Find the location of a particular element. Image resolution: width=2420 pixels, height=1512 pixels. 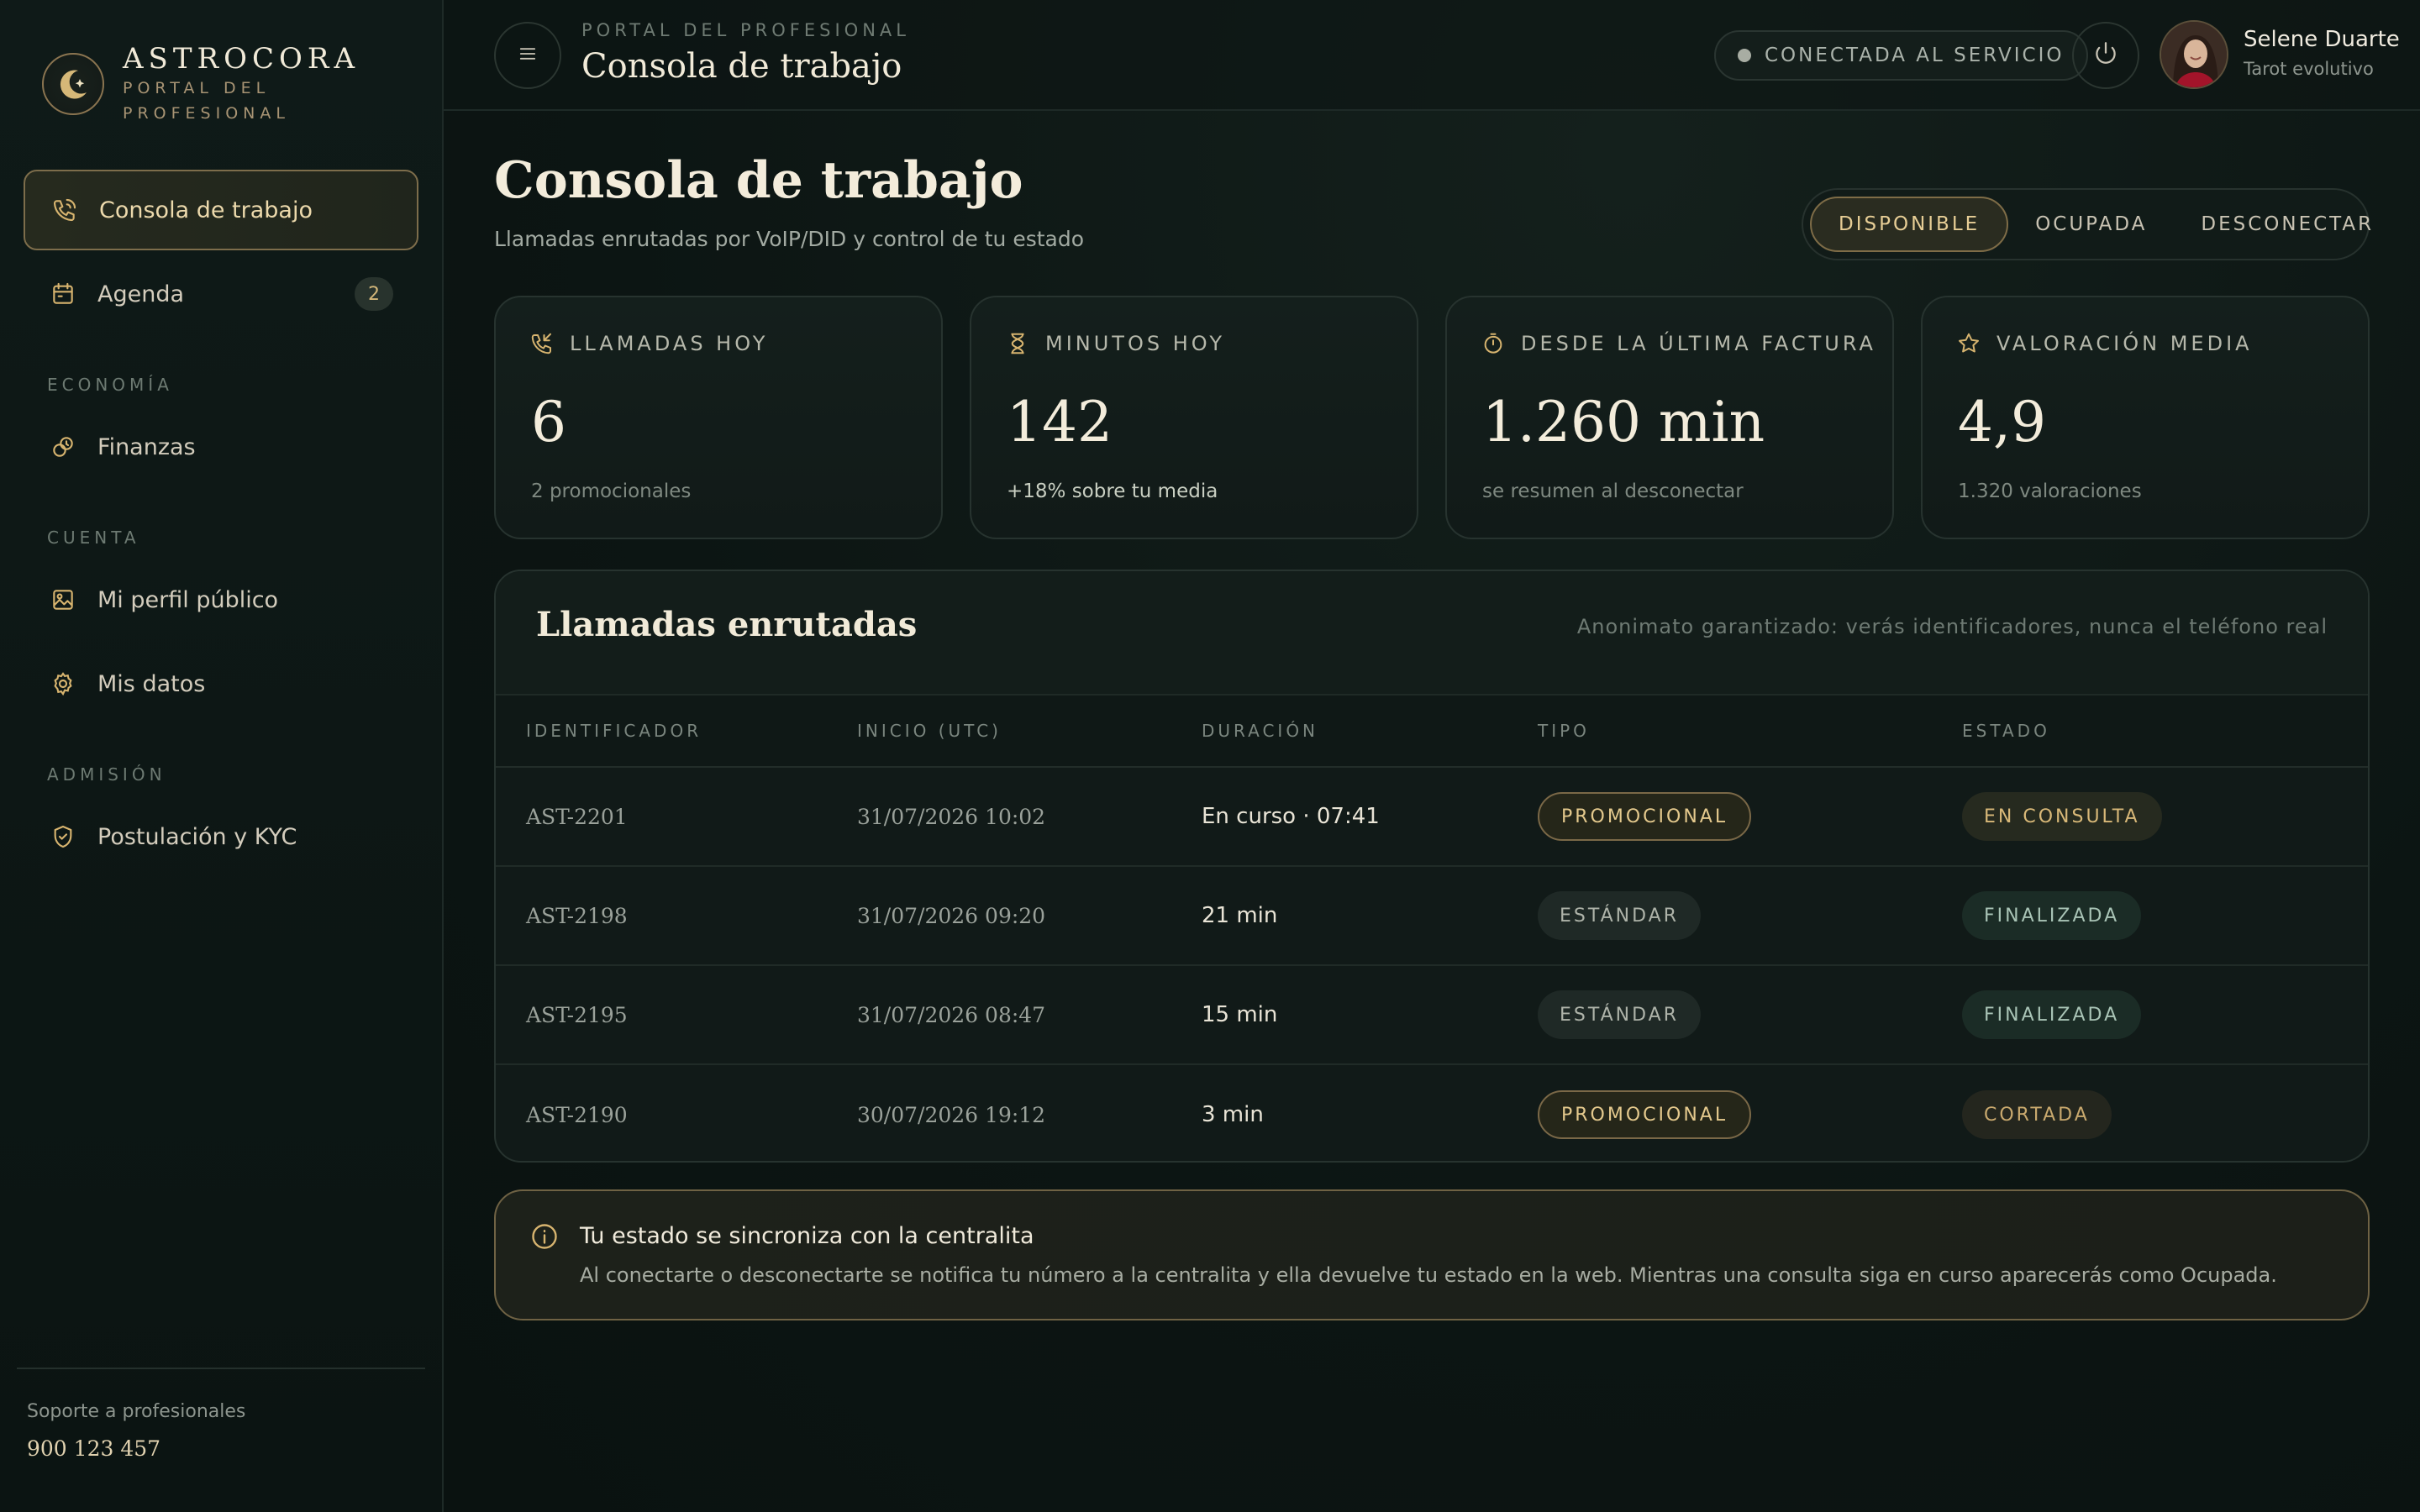

call-id: AST-2195 is located at coordinates (577, 1014).